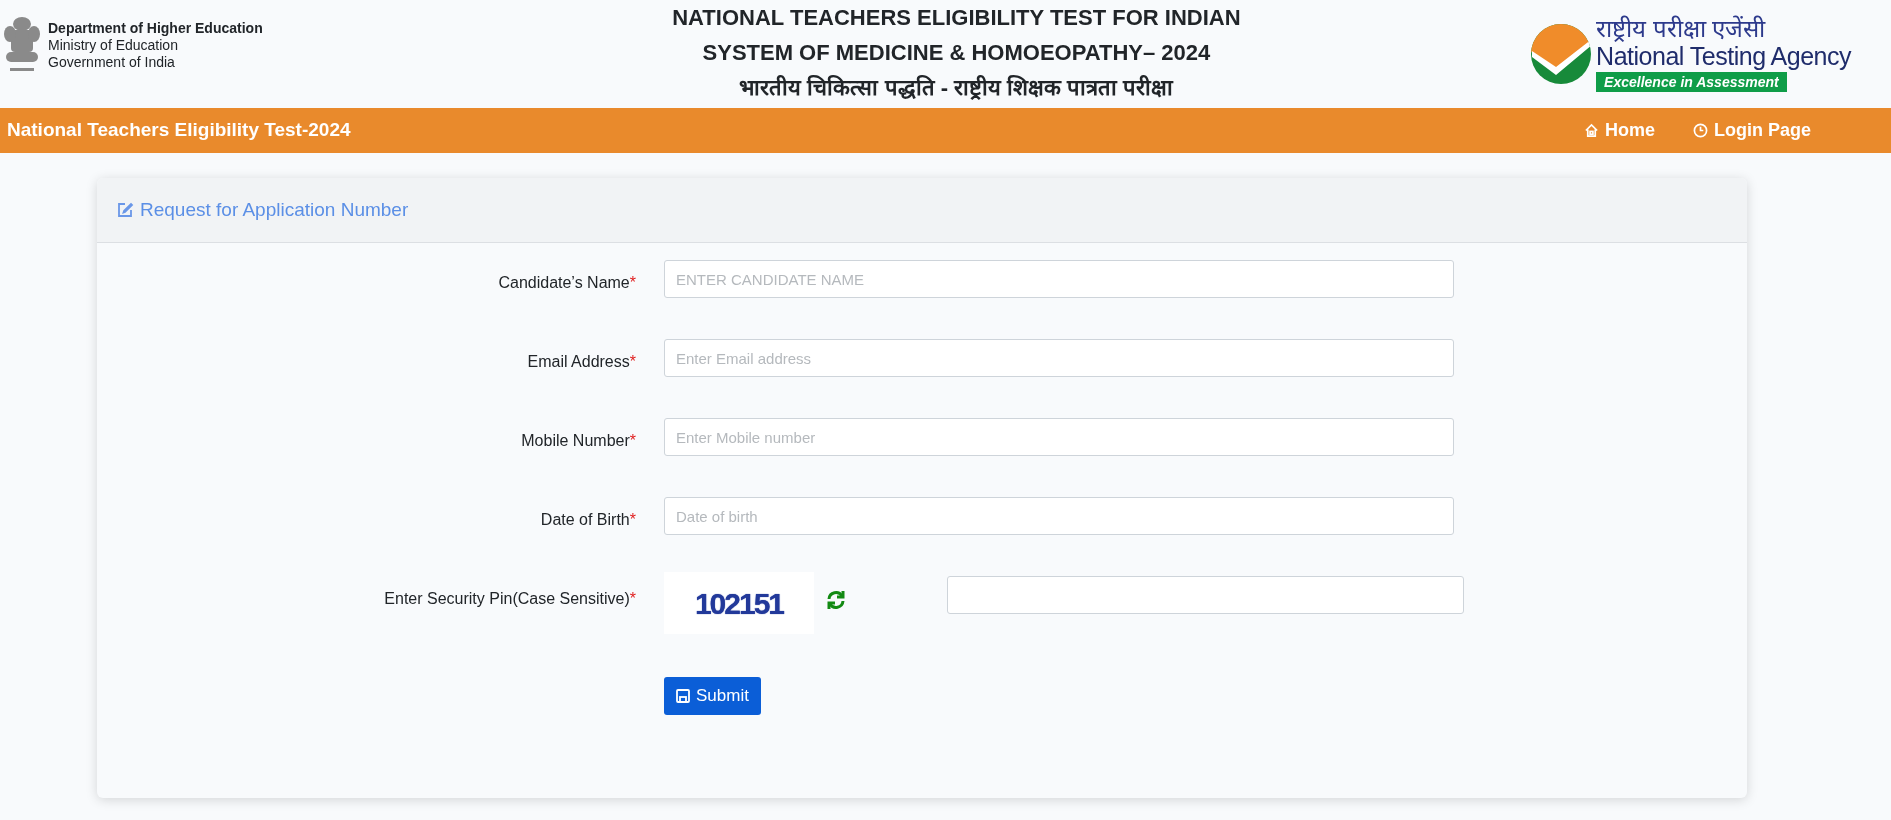  What do you see at coordinates (1700, 130) in the screenshot?
I see `clock-icon` at bounding box center [1700, 130].